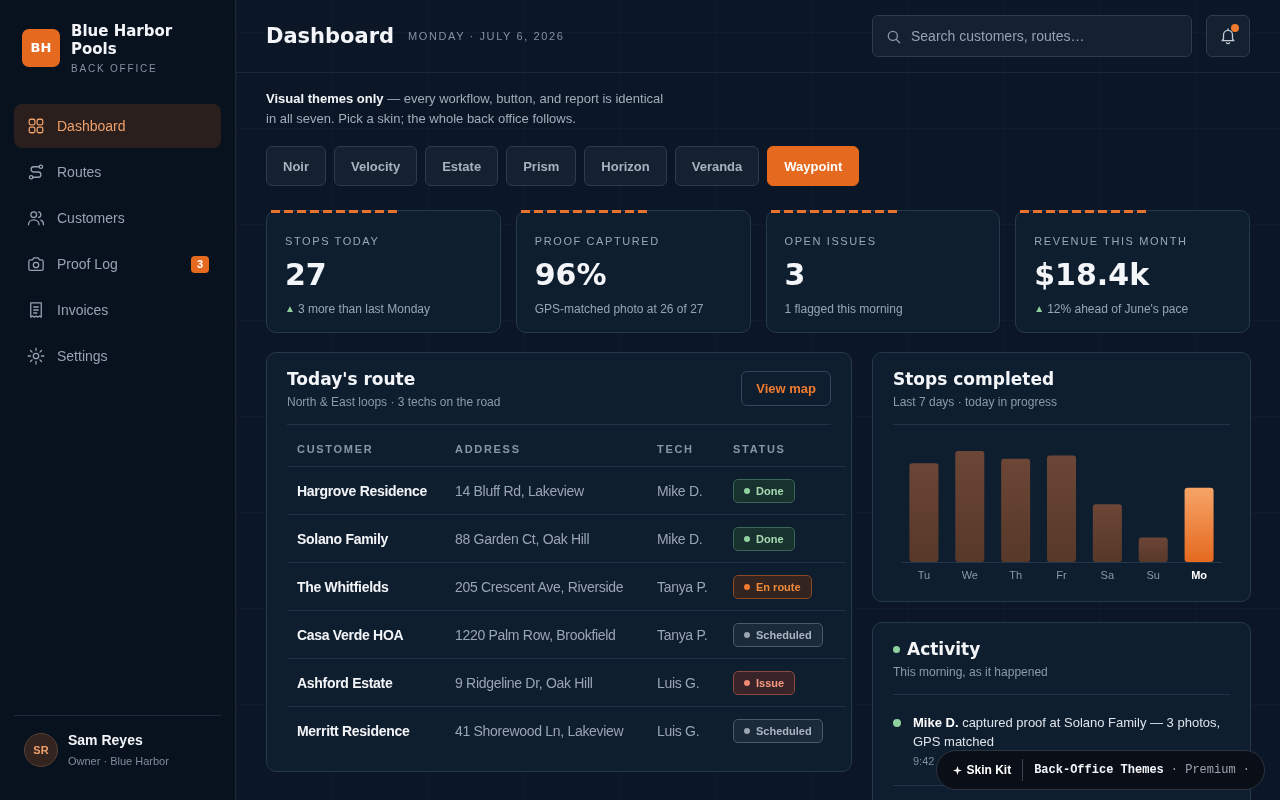  Describe the element at coordinates (333, 241) in the screenshot. I see `kpi-label: STOPS TODAY` at that location.